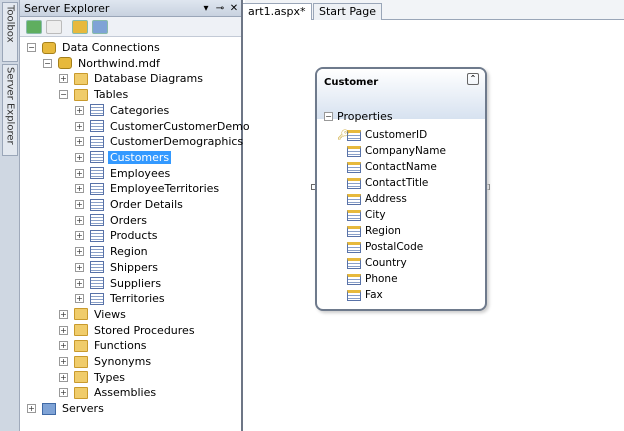 Image resolution: width=624 pixels, height=431 pixels. I want to click on toolbox-tab-label: Toolbox, so click(10, 24).